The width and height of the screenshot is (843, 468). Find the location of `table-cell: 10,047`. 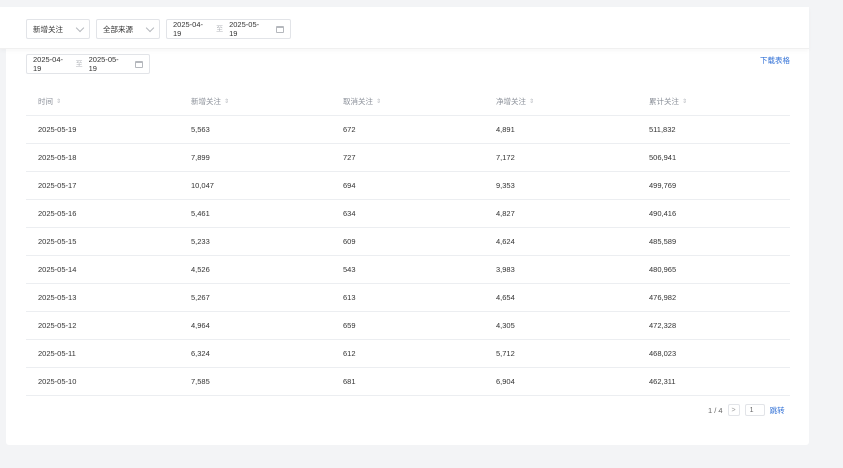

table-cell: 10,047 is located at coordinates (255, 185).